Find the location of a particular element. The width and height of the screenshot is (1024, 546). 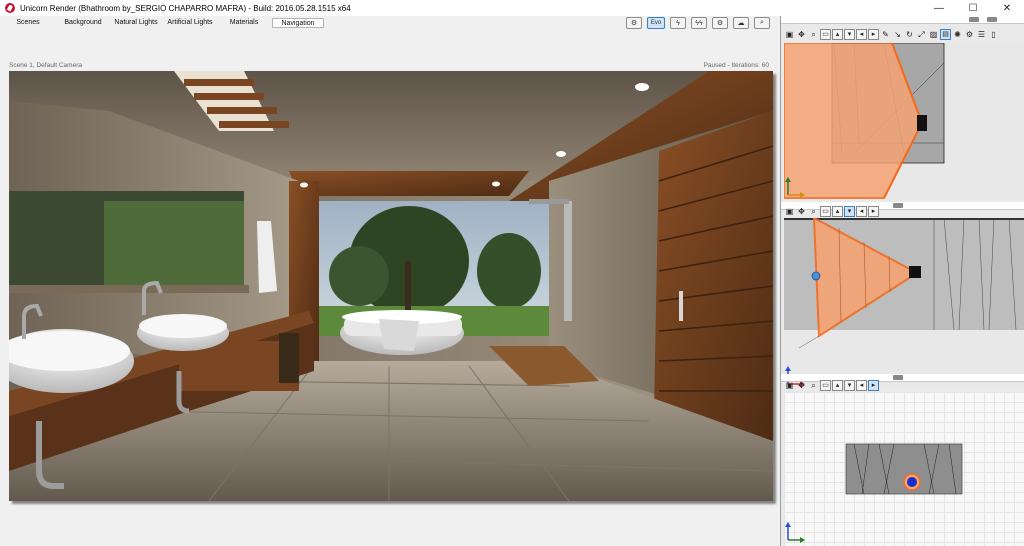

lightning-icon: ϟ is located at coordinates (678, 23).